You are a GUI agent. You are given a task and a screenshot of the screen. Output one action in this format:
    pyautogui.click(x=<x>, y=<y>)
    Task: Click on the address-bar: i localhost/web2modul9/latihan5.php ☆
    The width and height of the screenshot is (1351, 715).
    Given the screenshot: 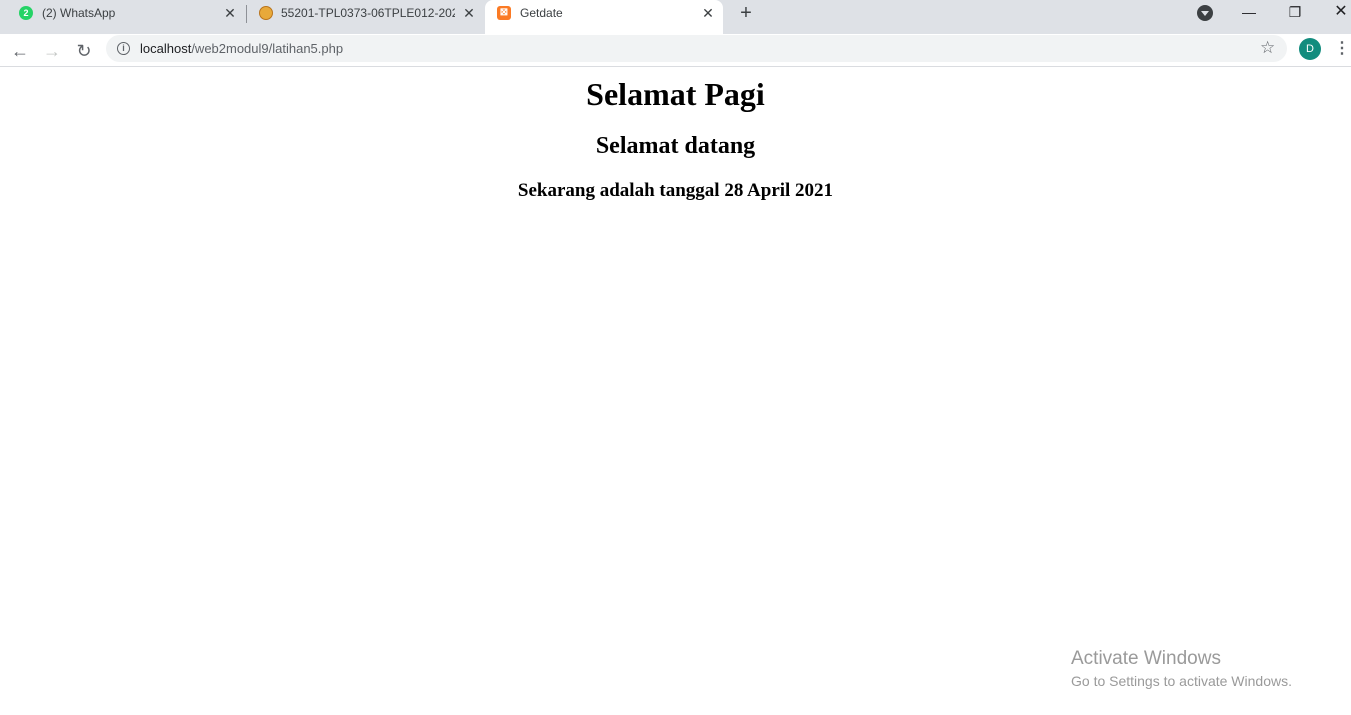 What is the action you would take?
    pyautogui.click(x=696, y=48)
    